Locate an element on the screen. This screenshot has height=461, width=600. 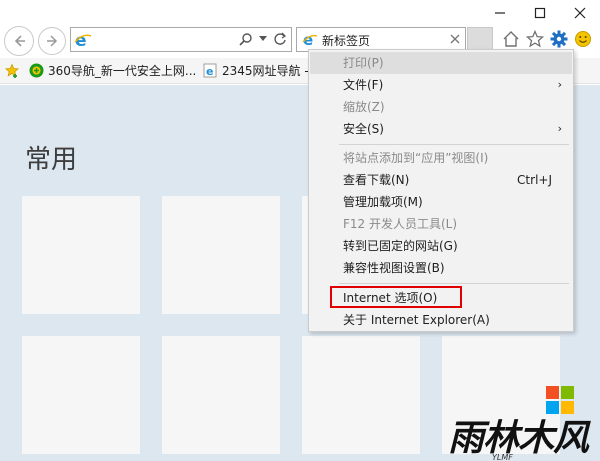
forward-arrow-icon is located at coordinates (52, 41).